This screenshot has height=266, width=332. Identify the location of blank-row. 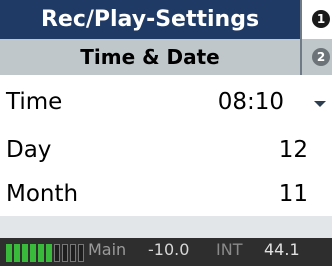
(166, 227).